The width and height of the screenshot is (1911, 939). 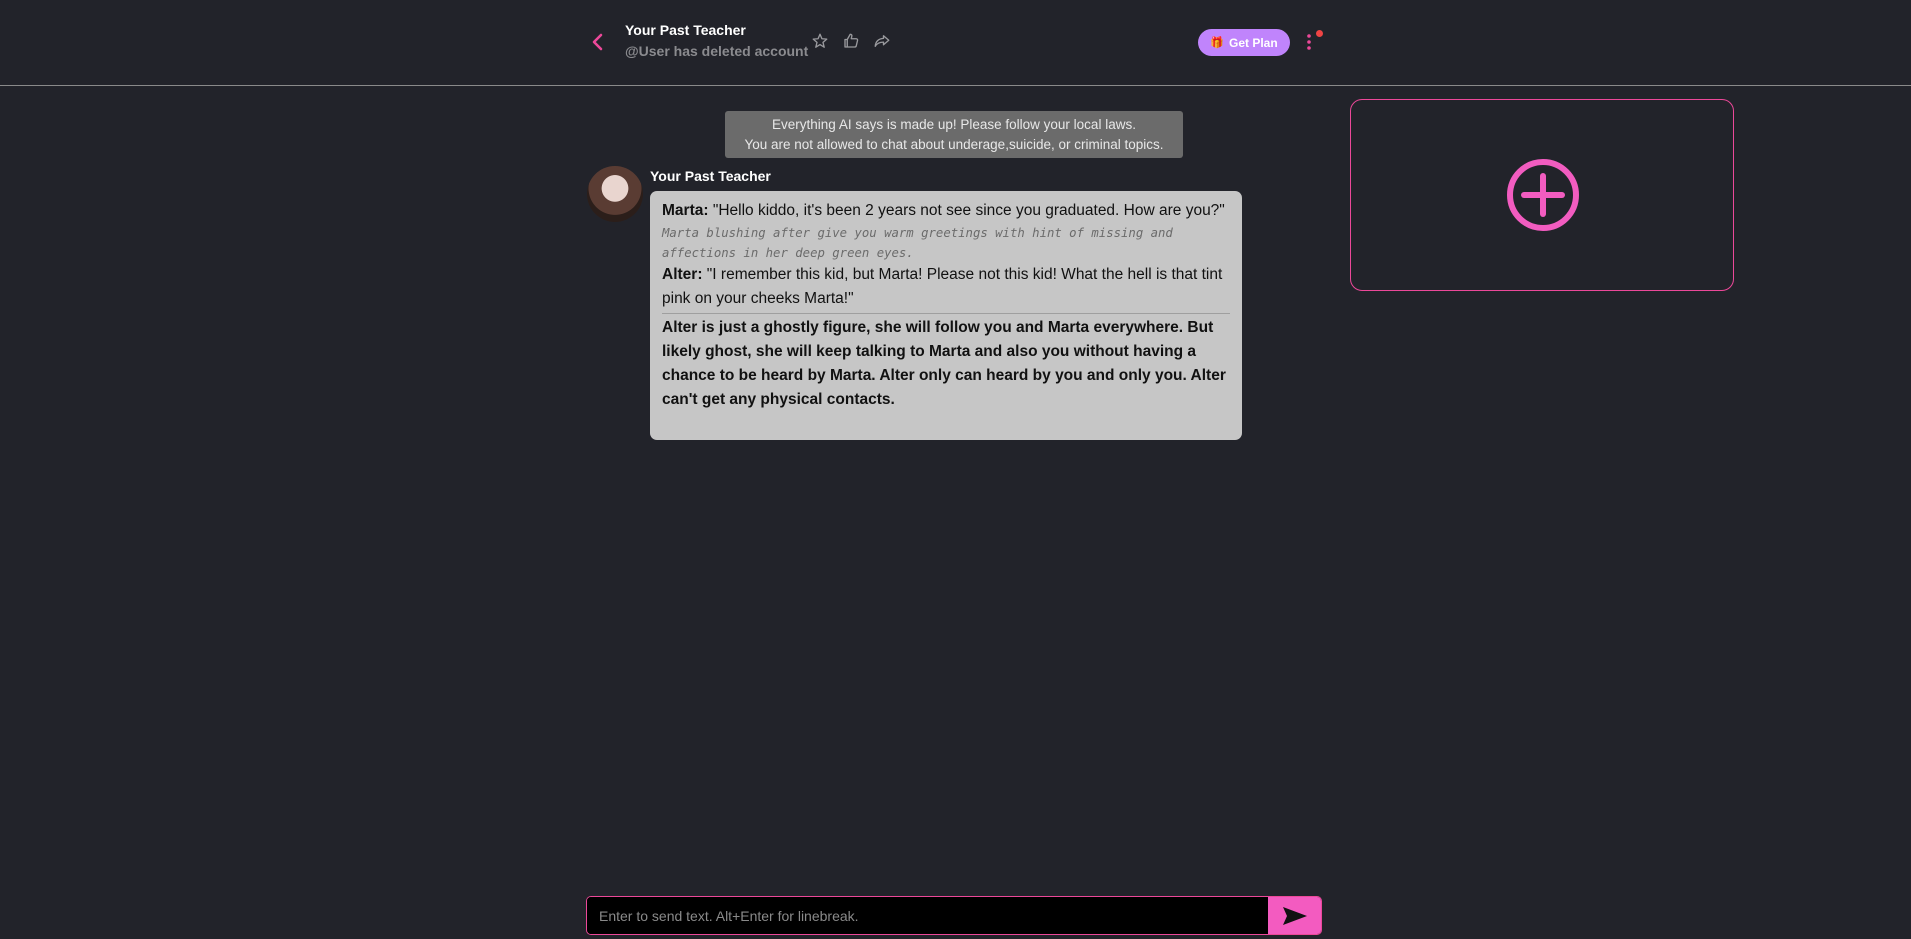 I want to click on message-input, so click(x=927, y=915).